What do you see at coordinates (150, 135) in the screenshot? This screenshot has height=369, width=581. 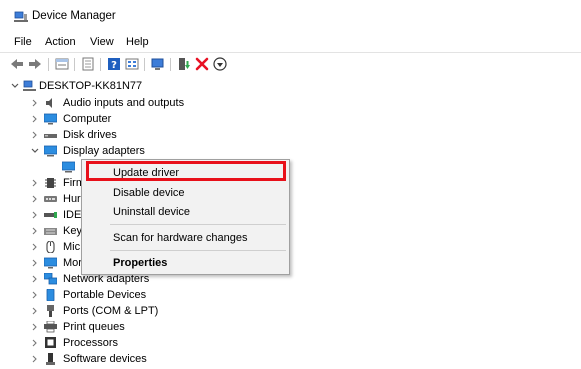 I see `tree-item: Disk drives` at bounding box center [150, 135].